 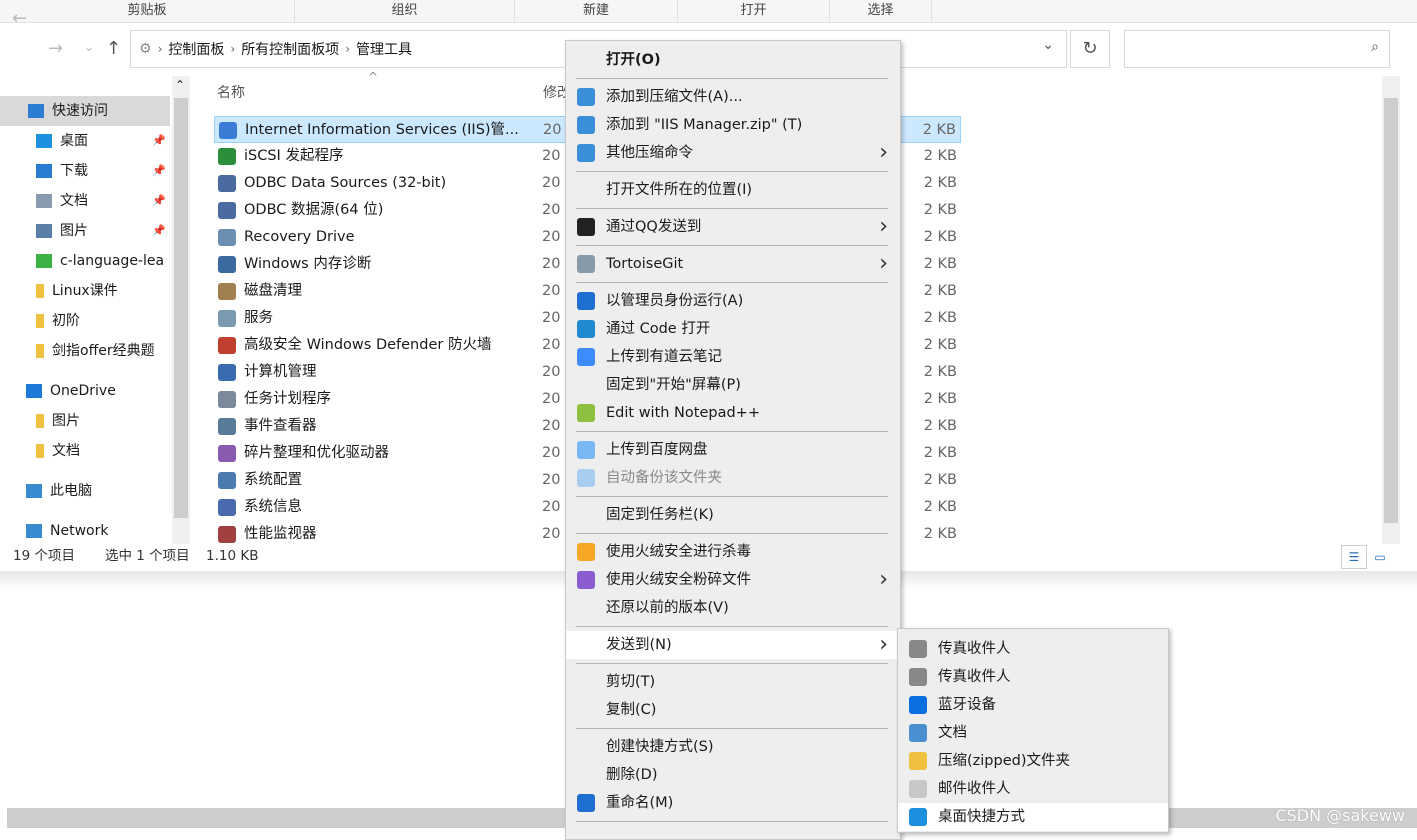 I want to click on column-header-name: 名称, so click(x=231, y=92).